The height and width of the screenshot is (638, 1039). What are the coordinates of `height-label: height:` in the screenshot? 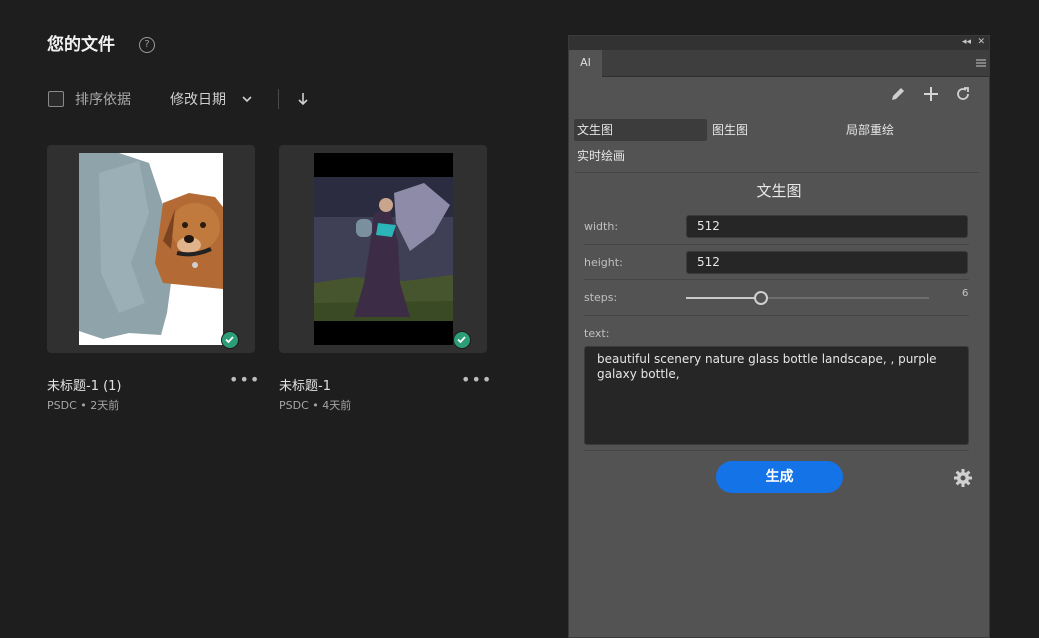 It's located at (603, 262).